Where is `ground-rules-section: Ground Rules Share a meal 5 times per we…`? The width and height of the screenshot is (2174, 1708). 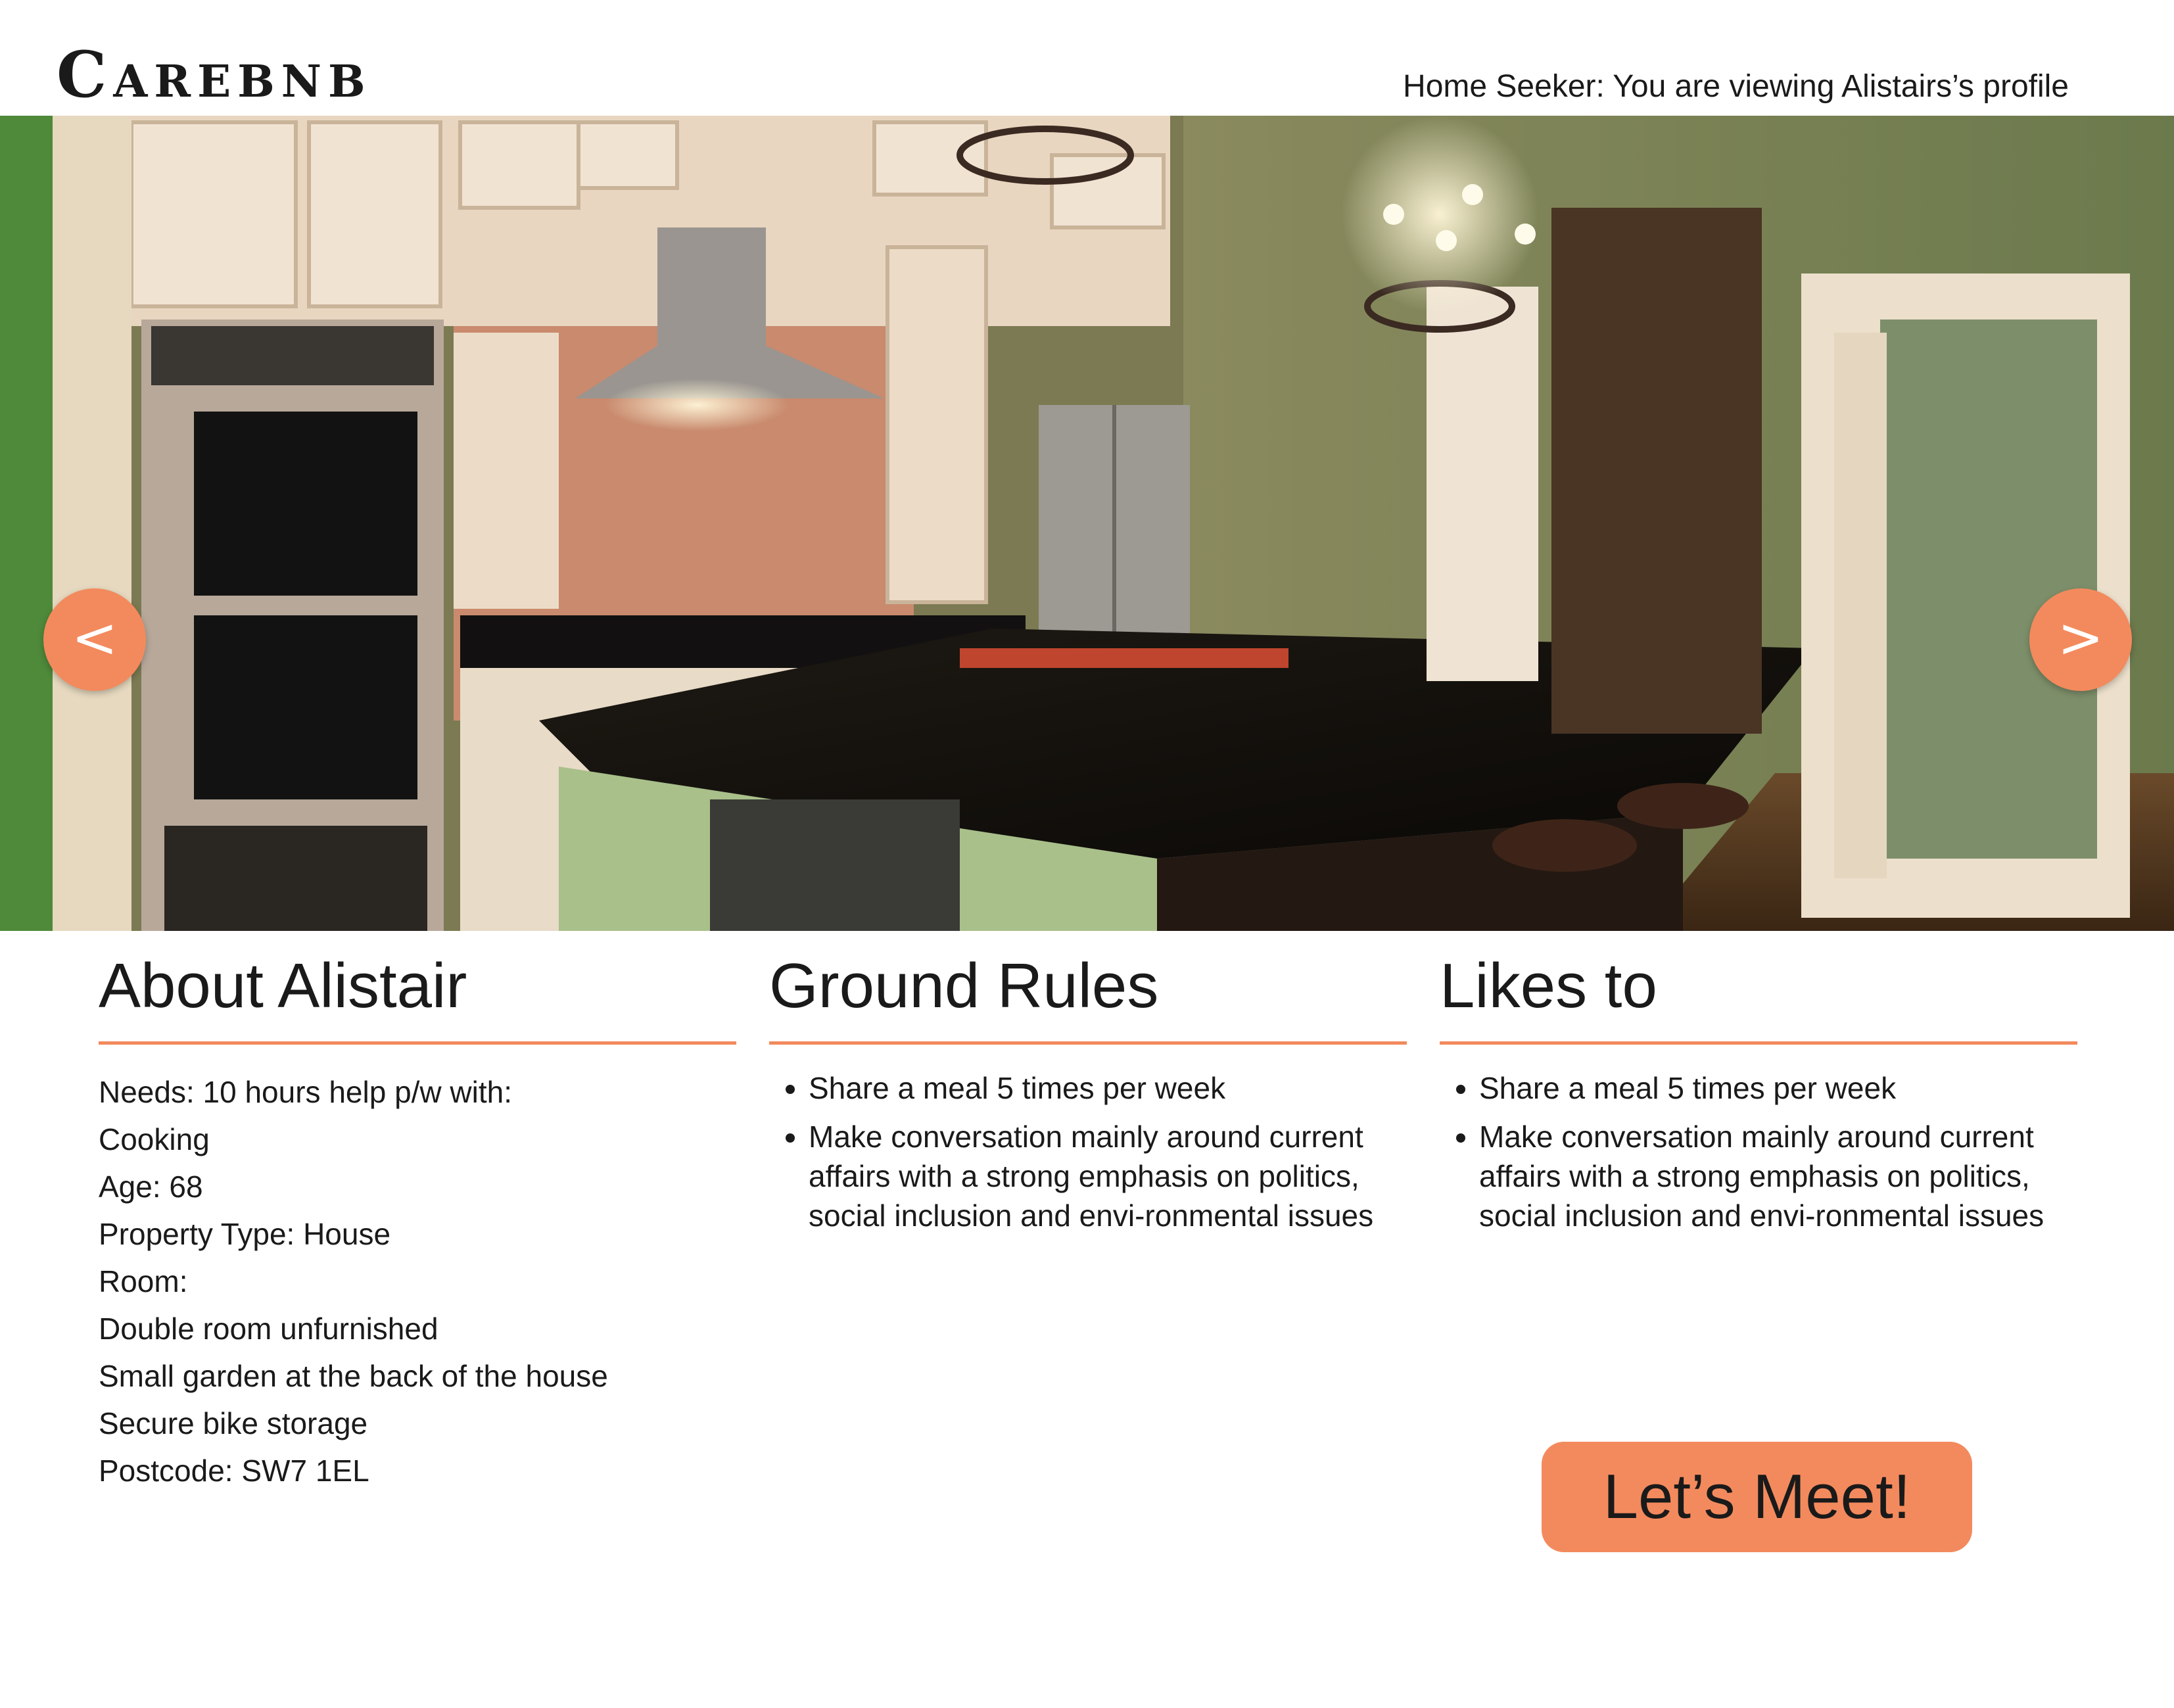 ground-rules-section: Ground Rules Share a meal 5 times per we… is located at coordinates (1088, 1096).